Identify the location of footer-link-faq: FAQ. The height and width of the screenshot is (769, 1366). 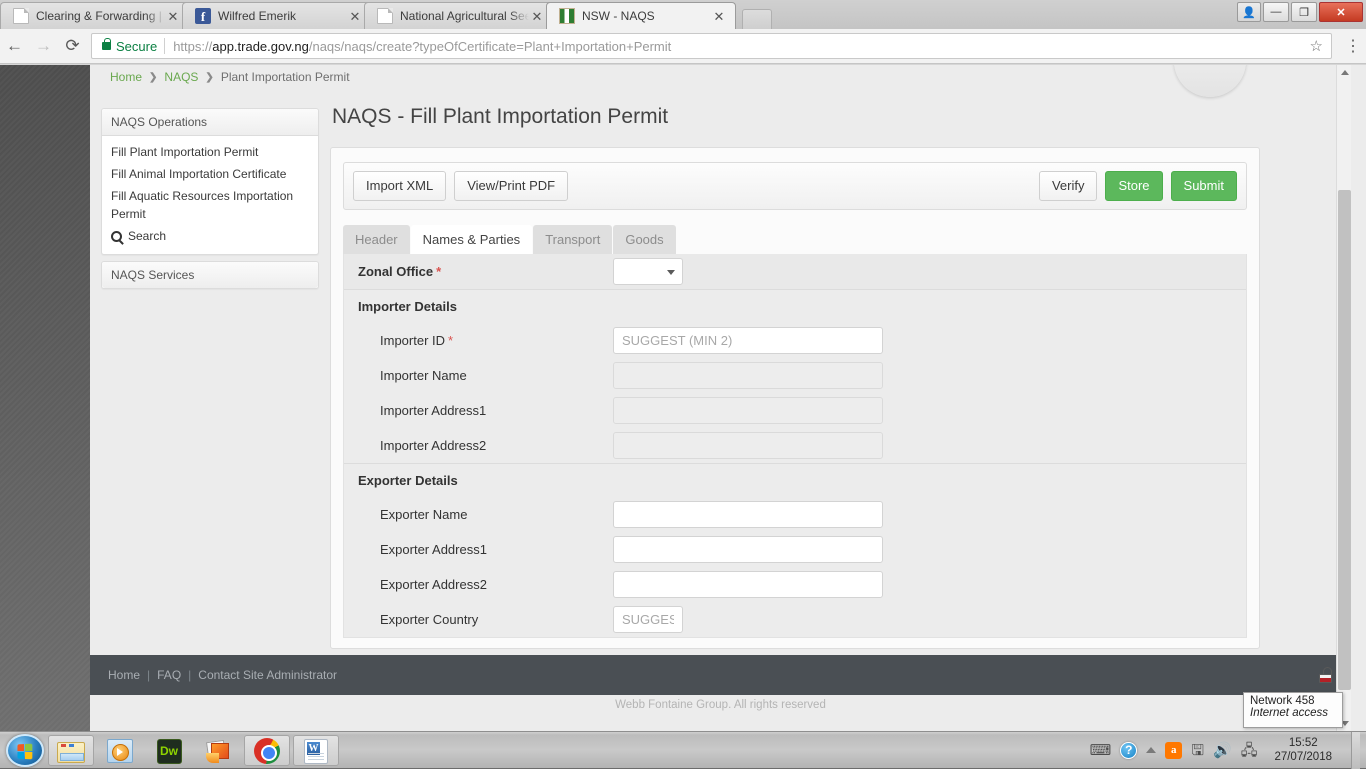
(169, 675).